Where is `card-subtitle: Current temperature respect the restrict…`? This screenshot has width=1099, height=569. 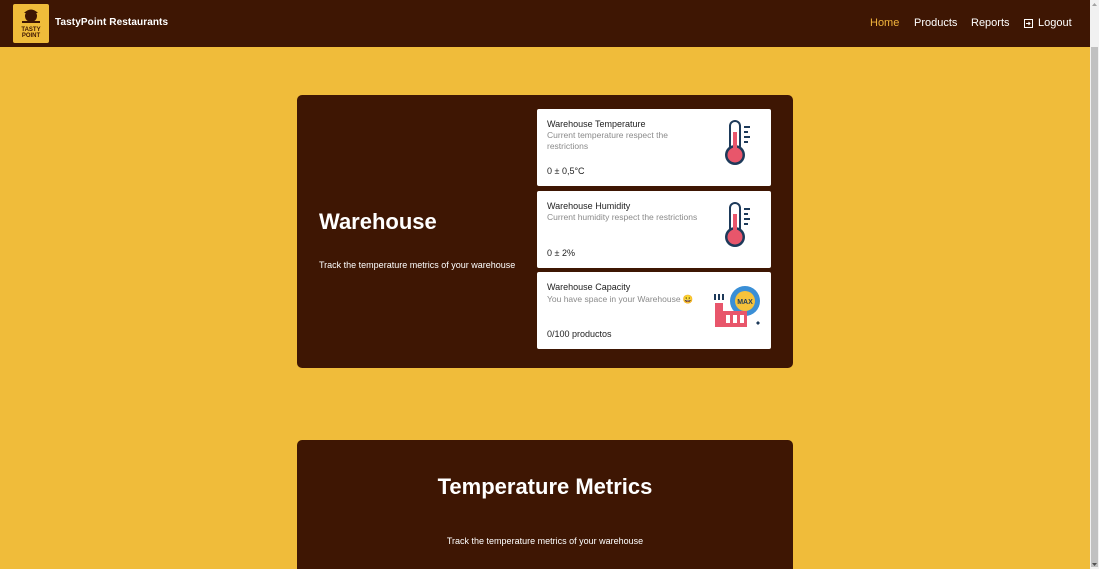
card-subtitle: Current temperature respect the restrict… is located at coordinates (607, 140).